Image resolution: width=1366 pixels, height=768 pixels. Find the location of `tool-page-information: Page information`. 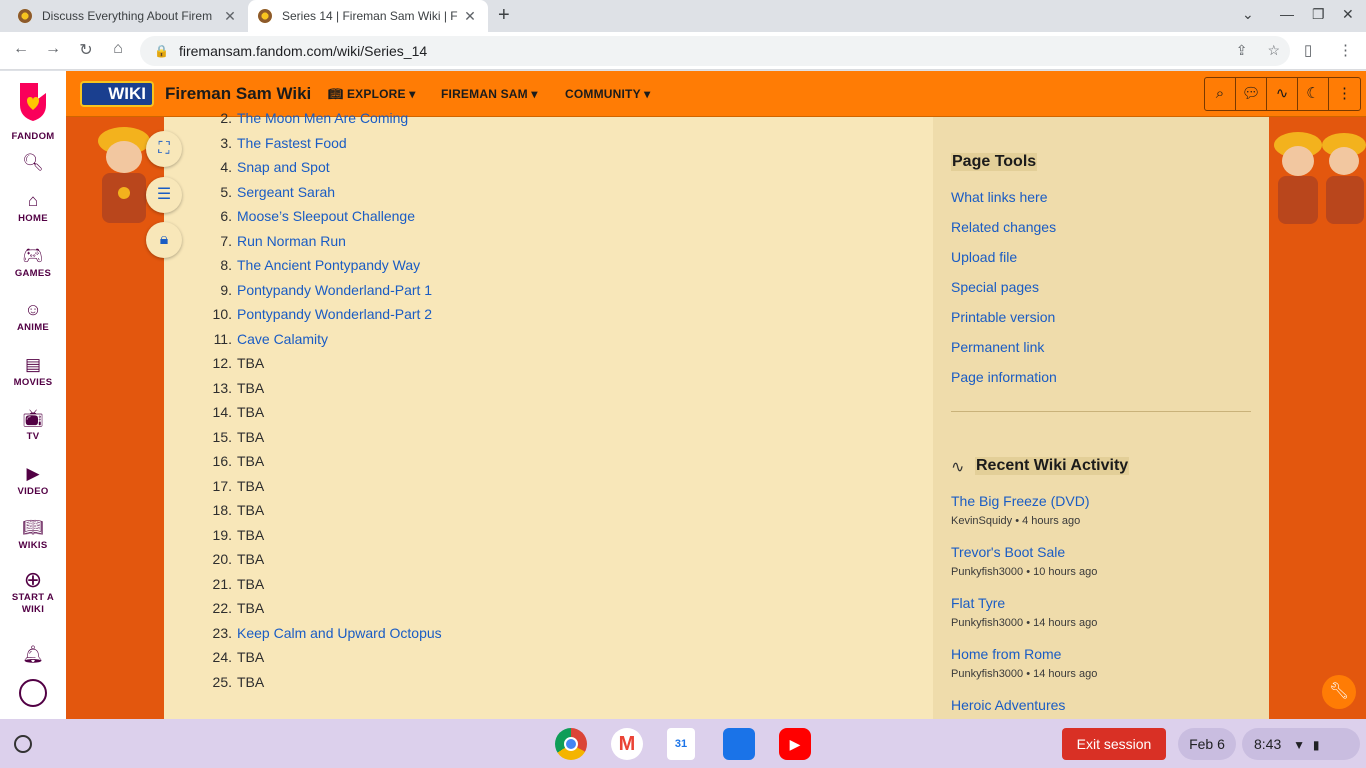

tool-page-information: Page information is located at coordinates (1004, 377).